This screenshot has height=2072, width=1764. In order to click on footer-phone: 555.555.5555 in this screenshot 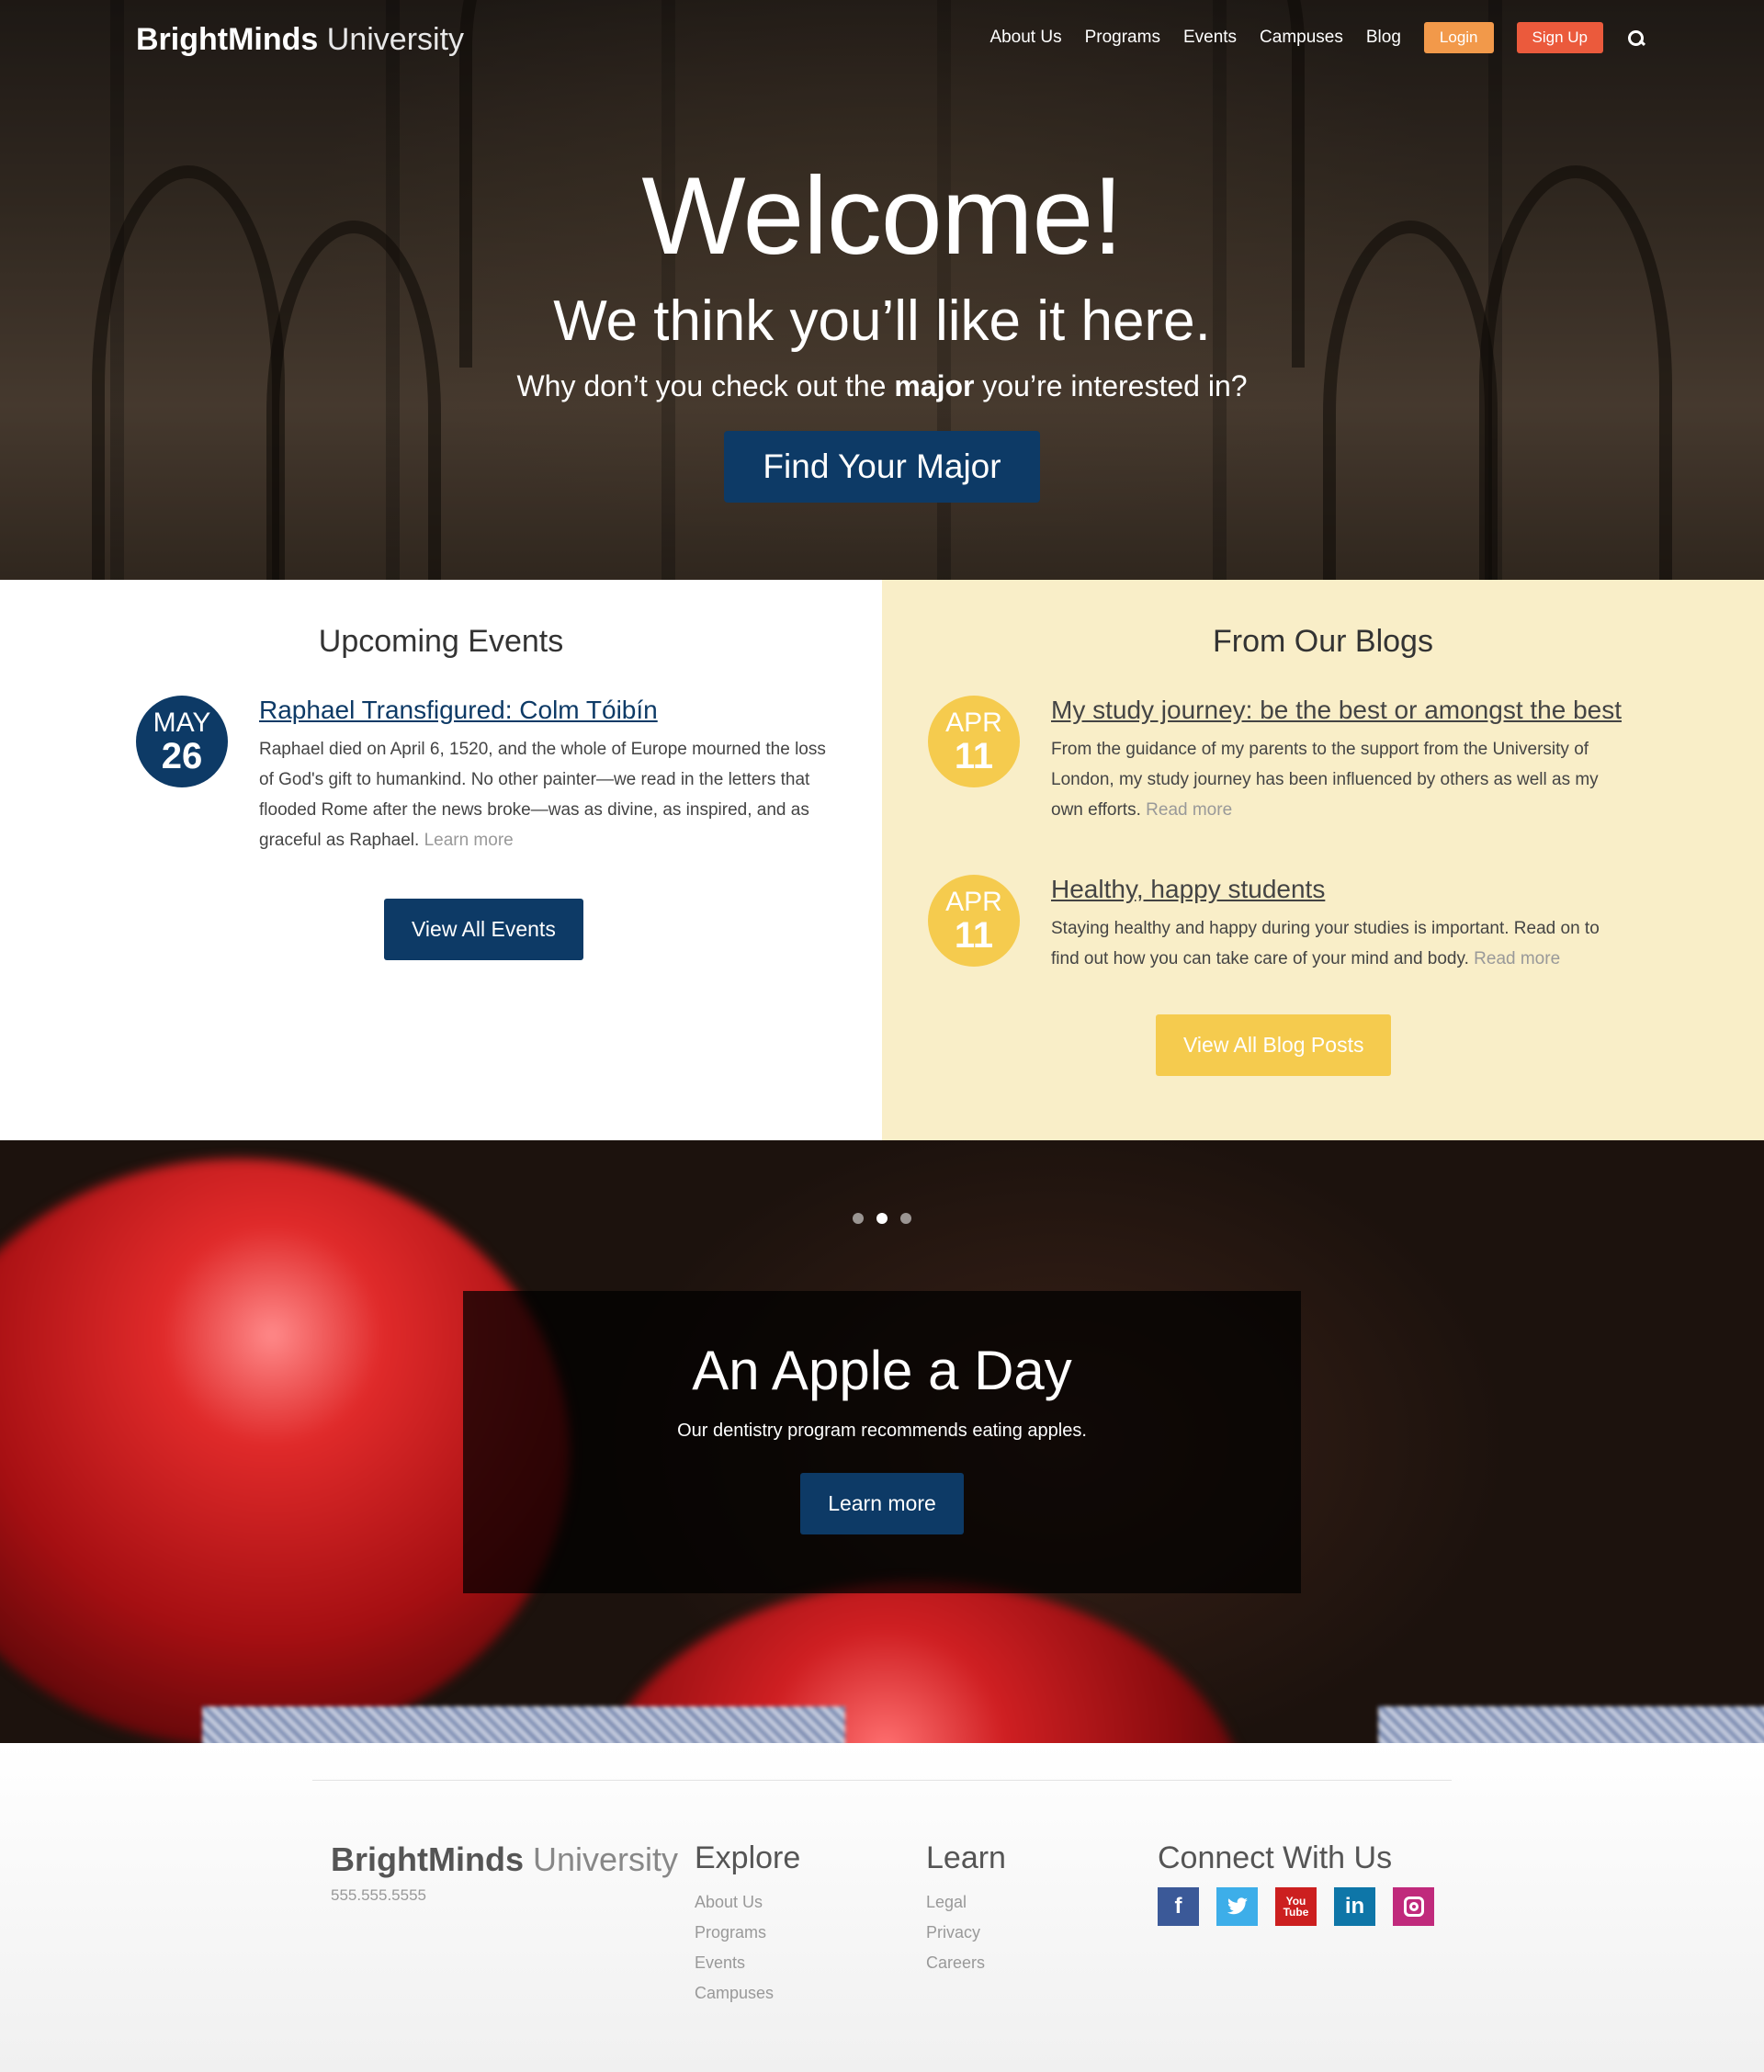, I will do `click(379, 1895)`.